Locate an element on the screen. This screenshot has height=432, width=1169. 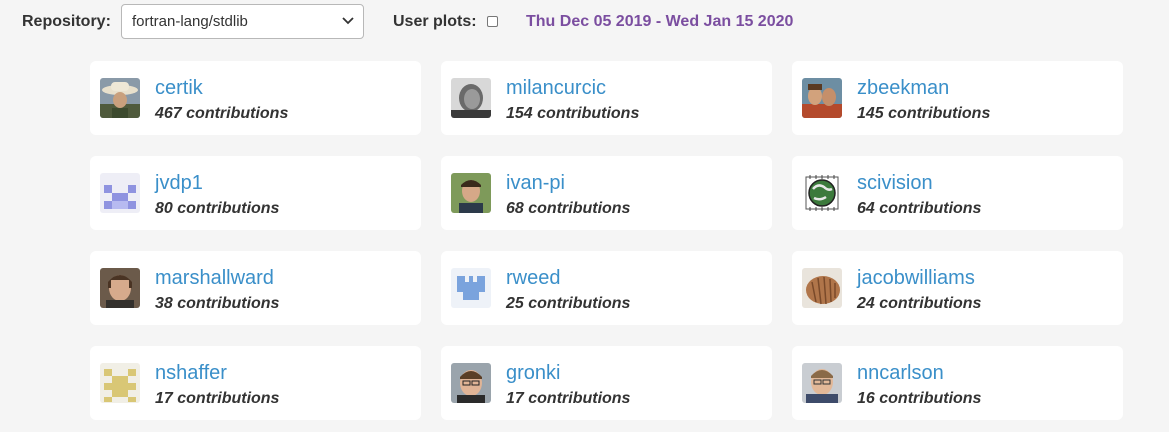
date-range: Thu Dec 05 2019 - Wed Jan 15 2020 is located at coordinates (660, 21).